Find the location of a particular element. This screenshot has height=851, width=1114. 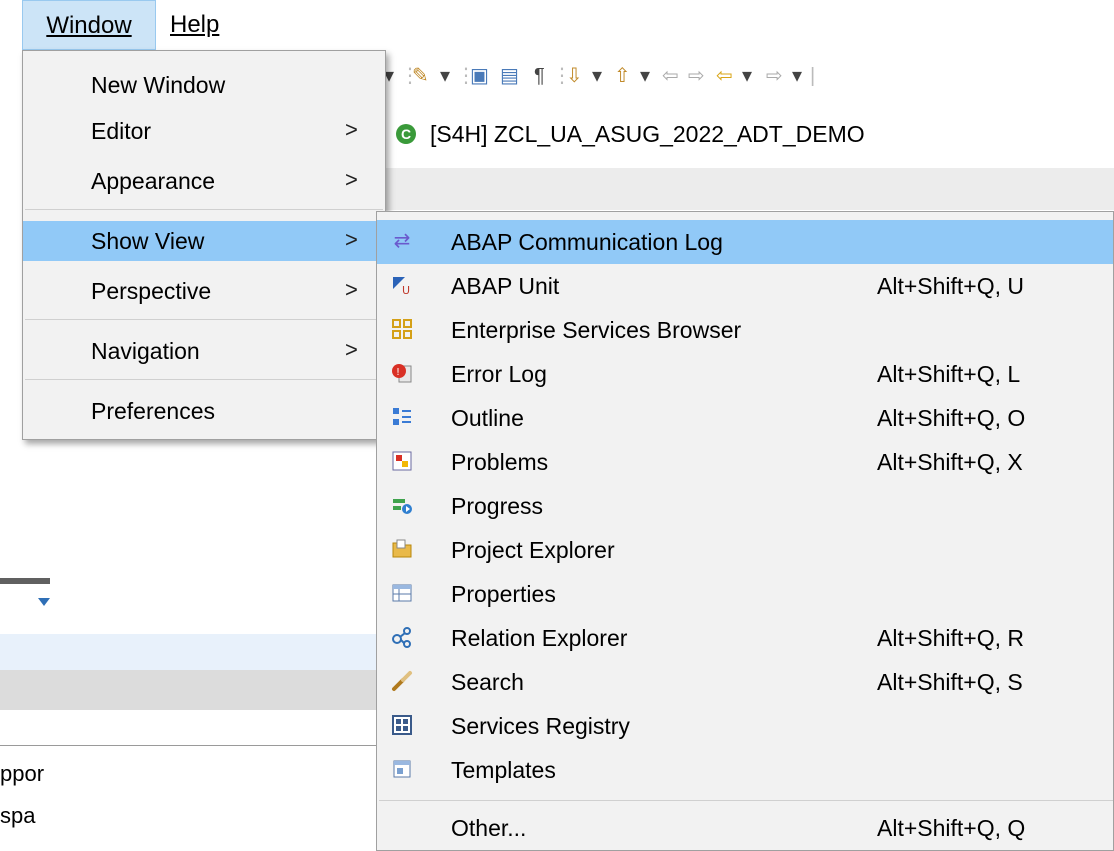

editor-area is located at coordinates (746, 189).